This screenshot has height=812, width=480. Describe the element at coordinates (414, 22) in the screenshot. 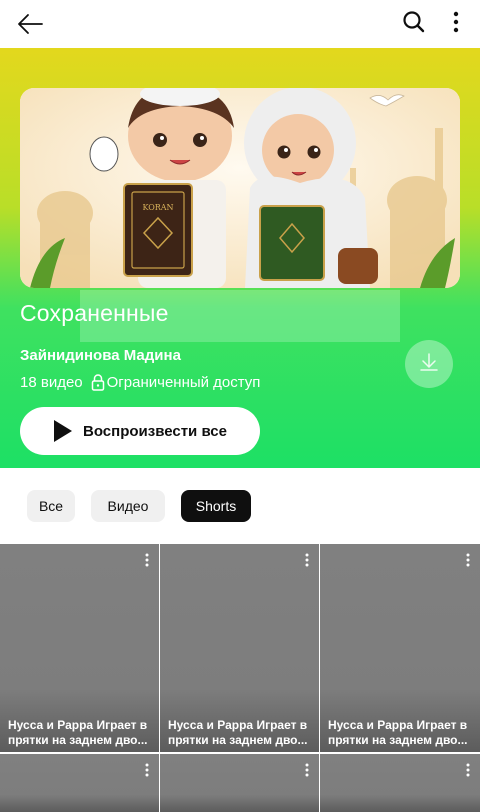

I see `search-icon` at that location.